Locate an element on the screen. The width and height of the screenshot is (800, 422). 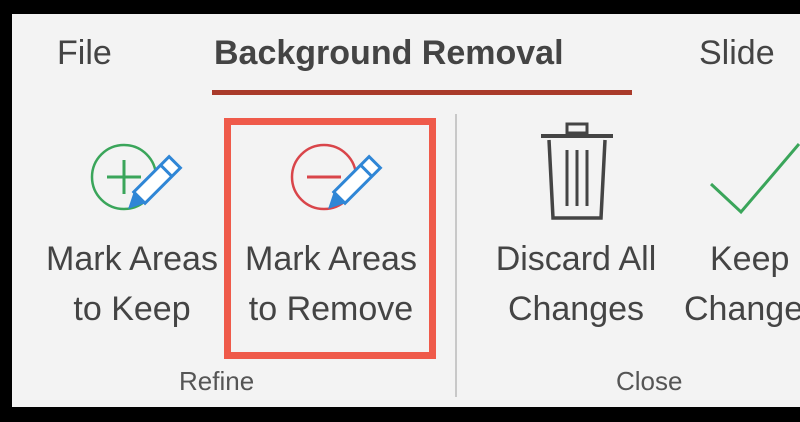
active-tab-underline is located at coordinates (422, 92).